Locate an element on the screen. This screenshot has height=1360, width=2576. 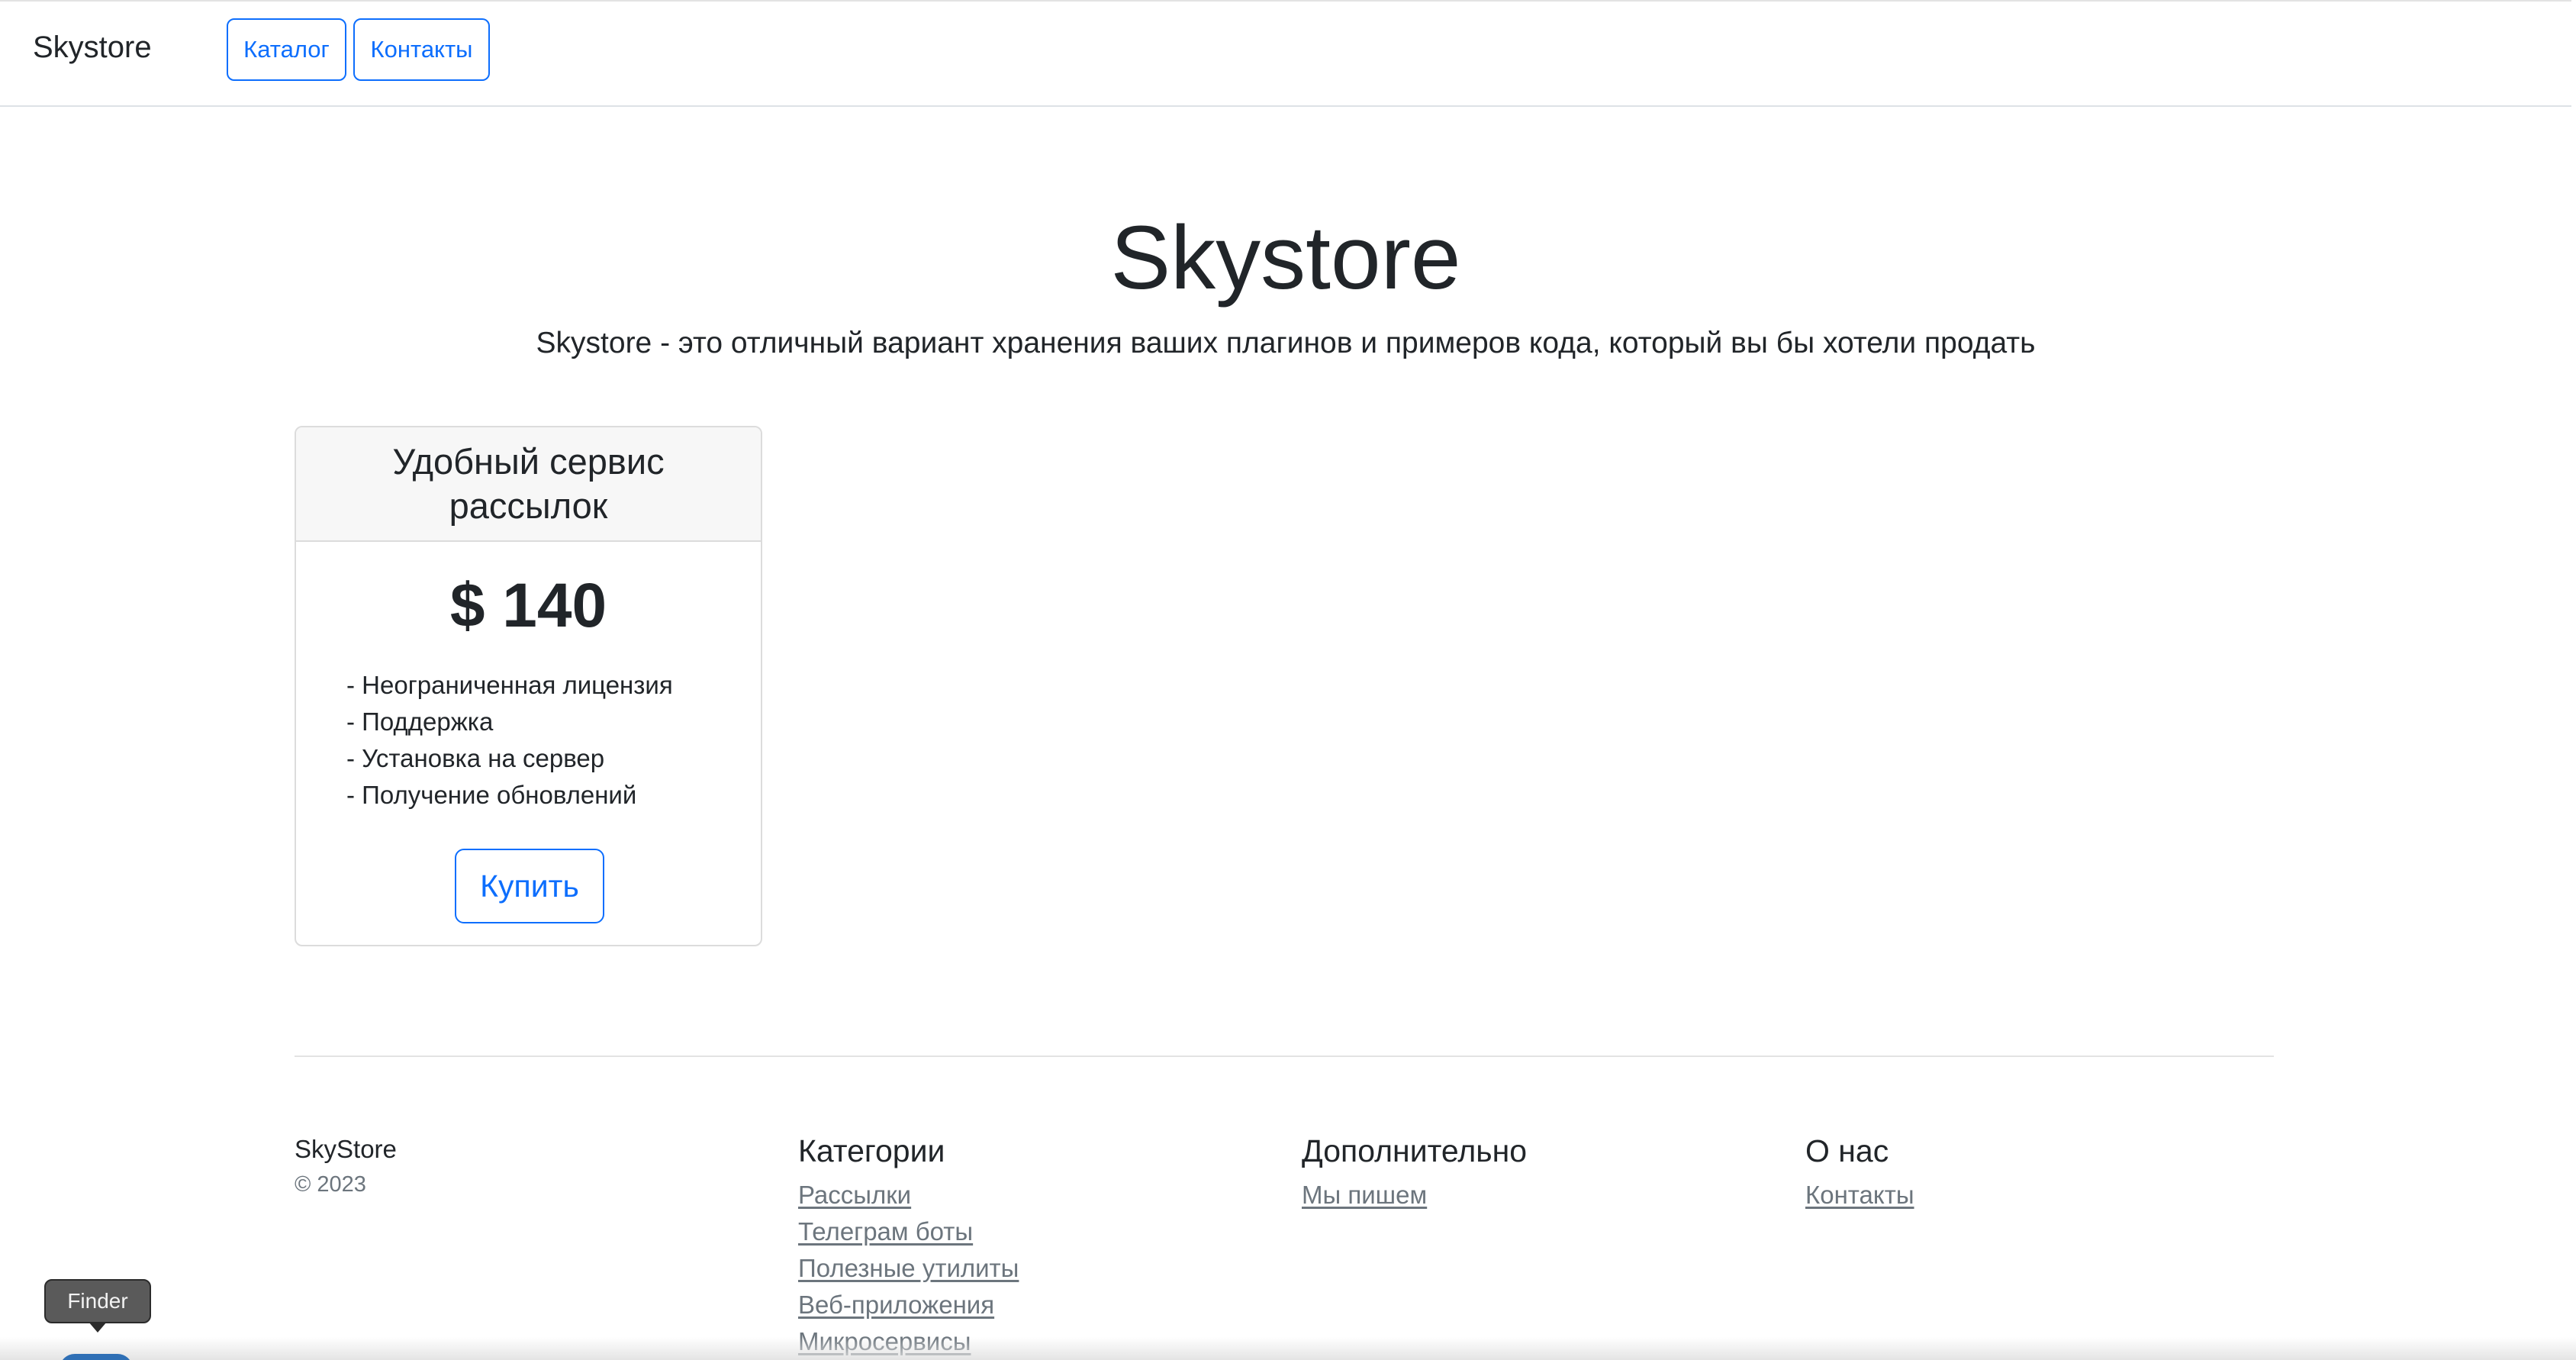
footer-link-mailings: Рассылки is located at coordinates (854, 1195).